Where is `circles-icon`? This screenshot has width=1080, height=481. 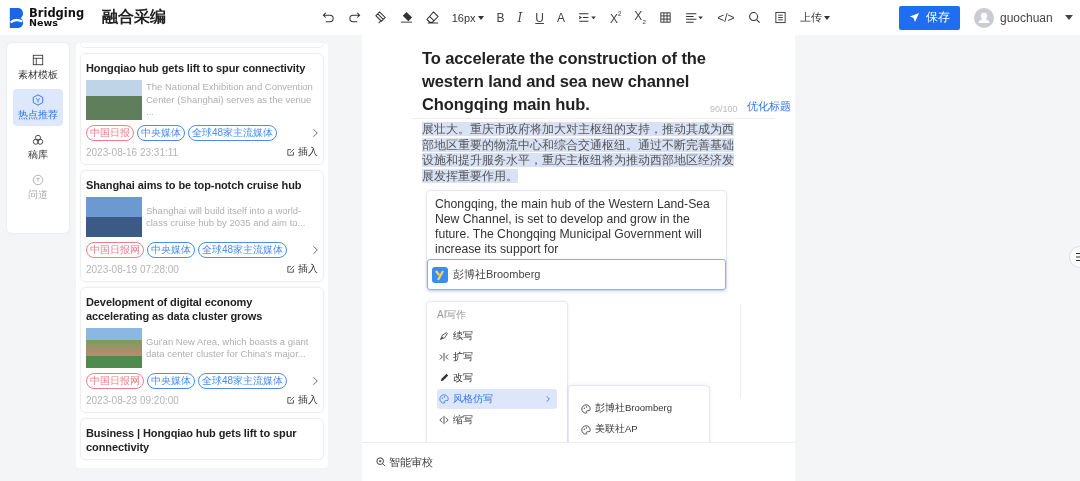
circles-icon is located at coordinates (38, 139).